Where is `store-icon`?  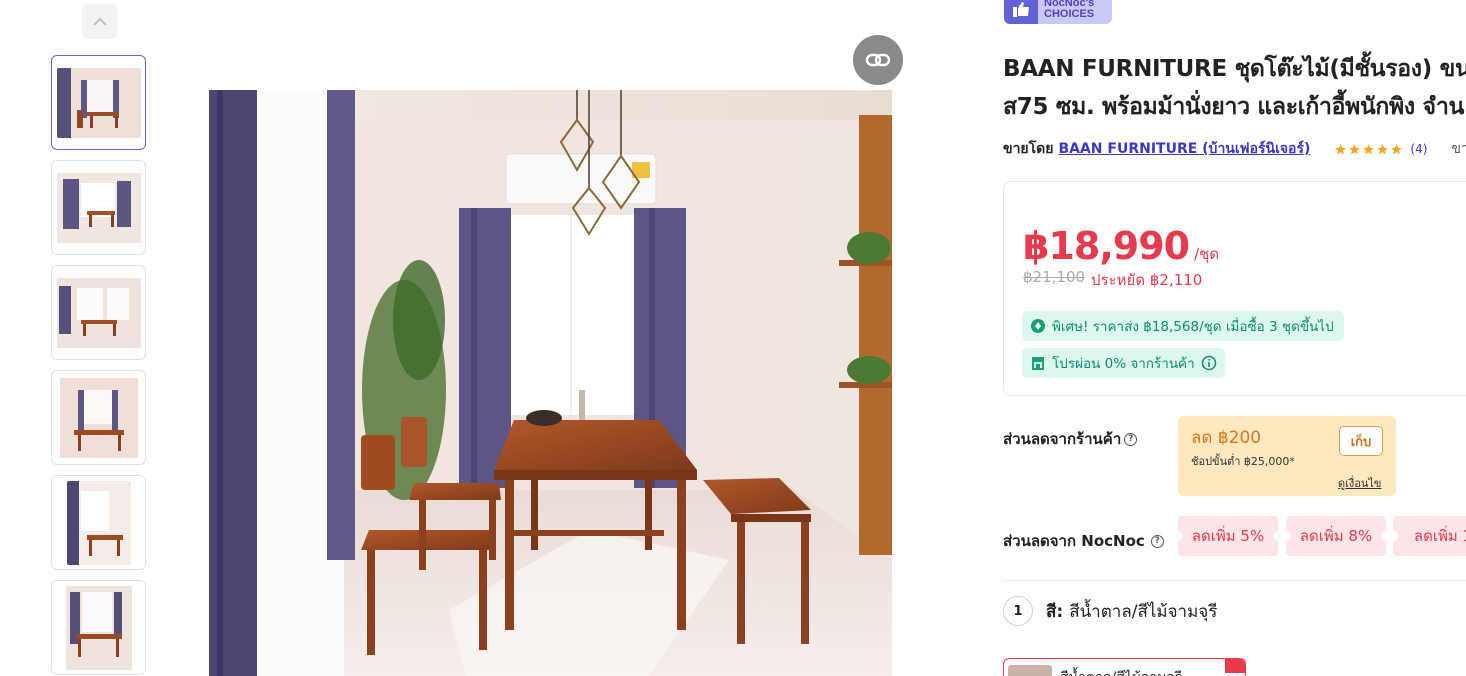 store-icon is located at coordinates (1038, 363).